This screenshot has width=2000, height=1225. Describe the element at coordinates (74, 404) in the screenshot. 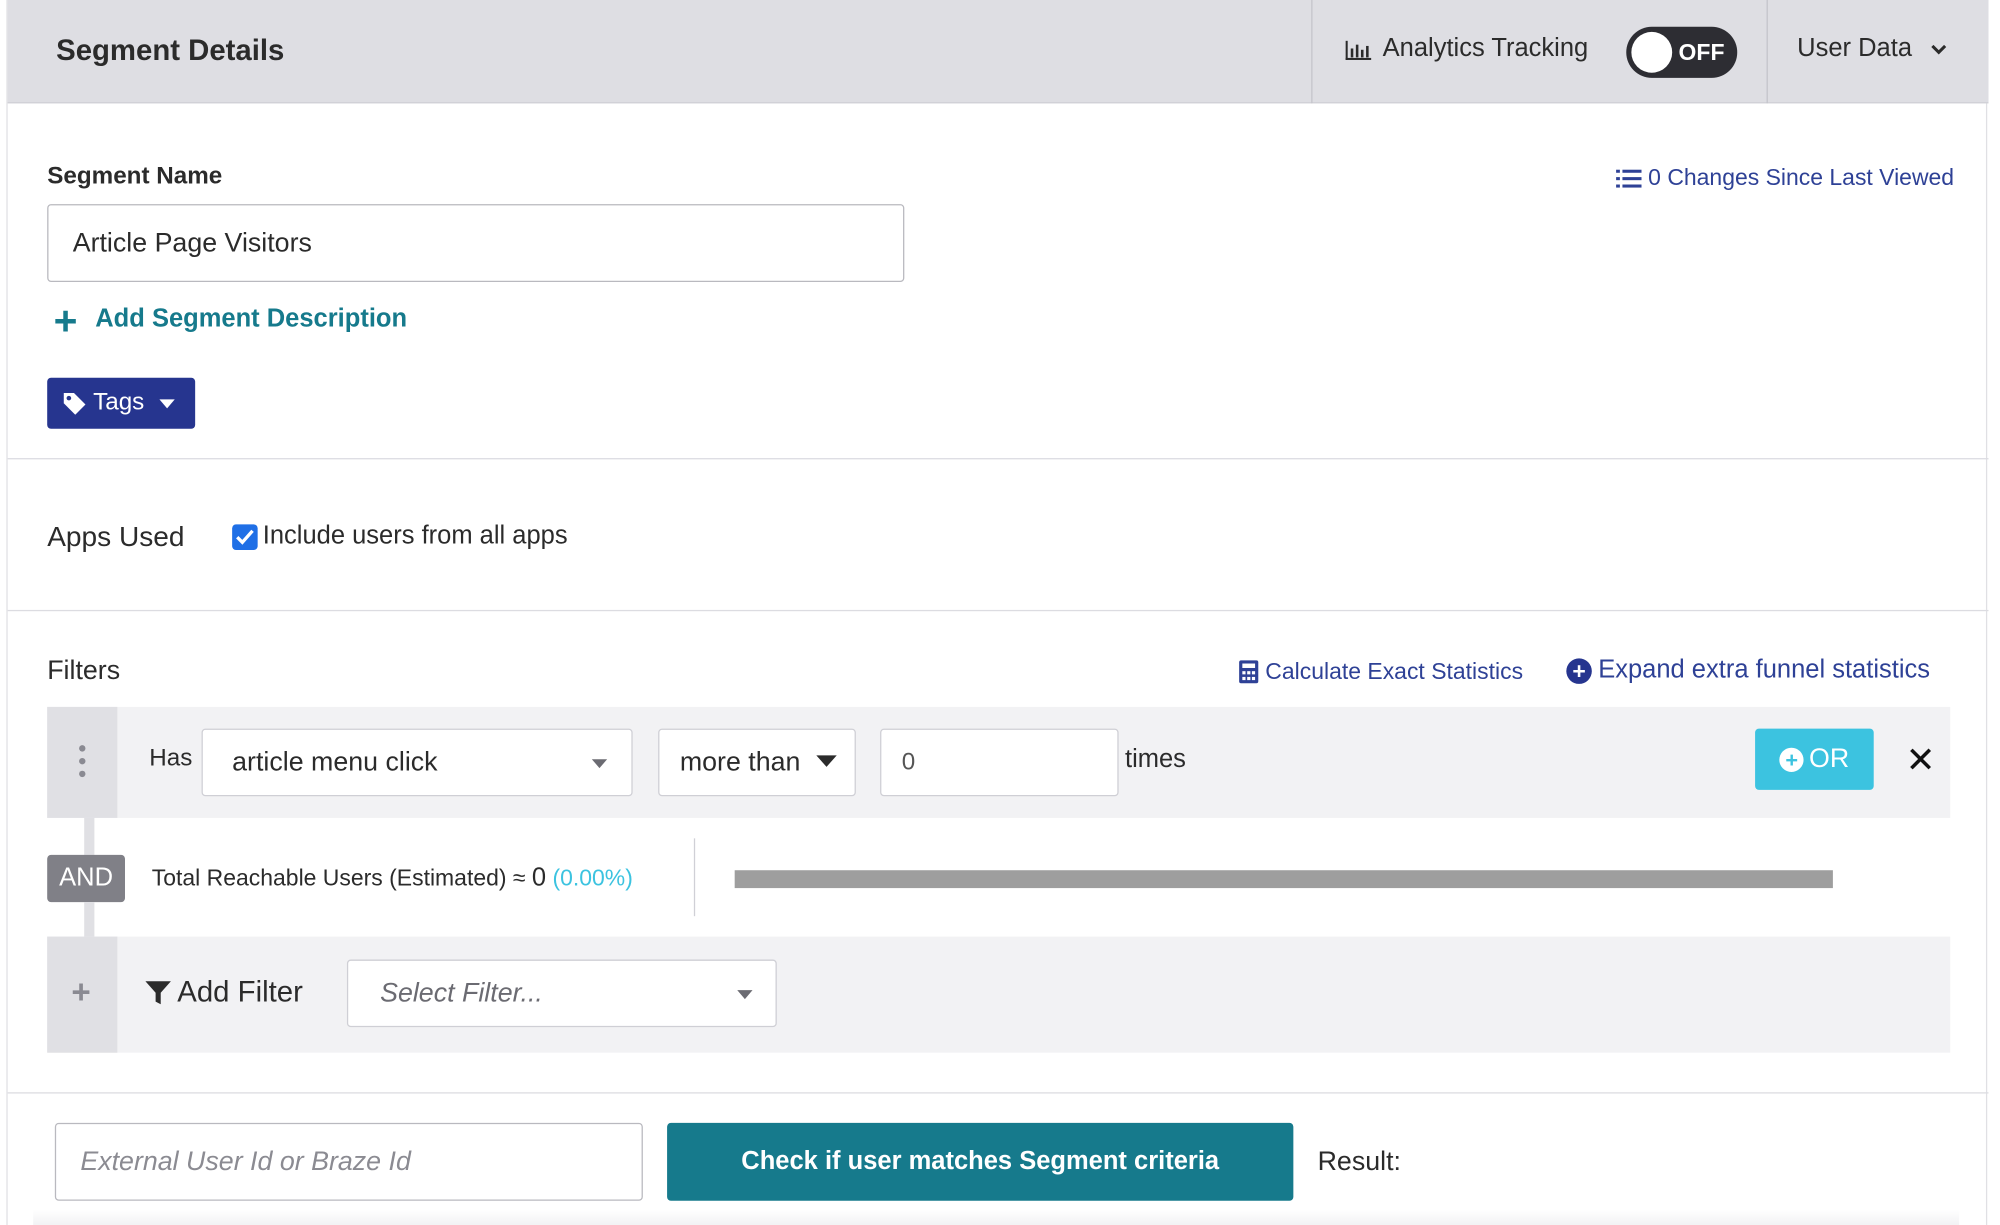

I see `tag-icon` at that location.